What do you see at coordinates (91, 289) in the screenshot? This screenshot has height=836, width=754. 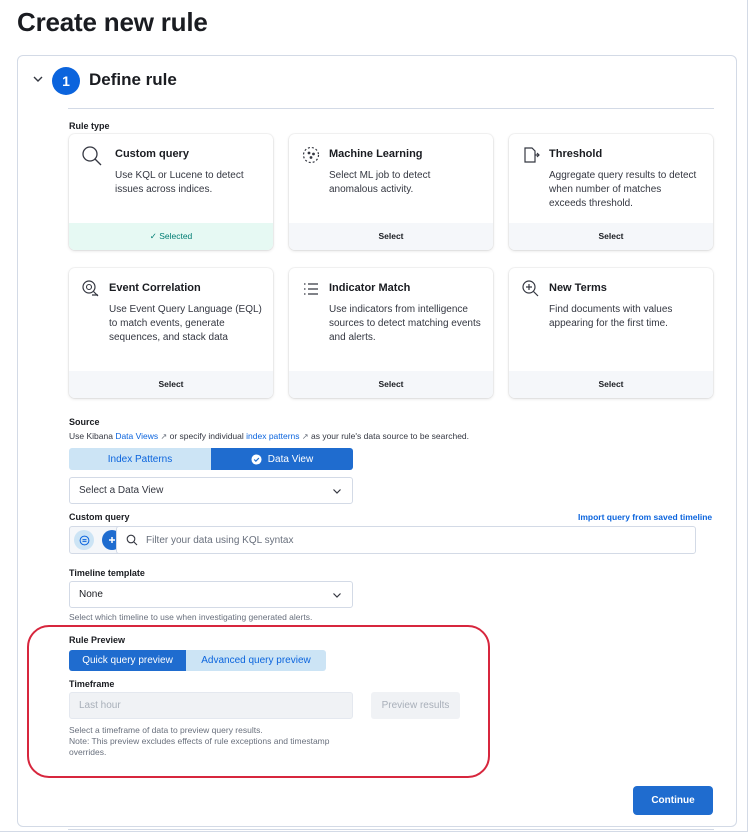 I see `eql-icon` at bounding box center [91, 289].